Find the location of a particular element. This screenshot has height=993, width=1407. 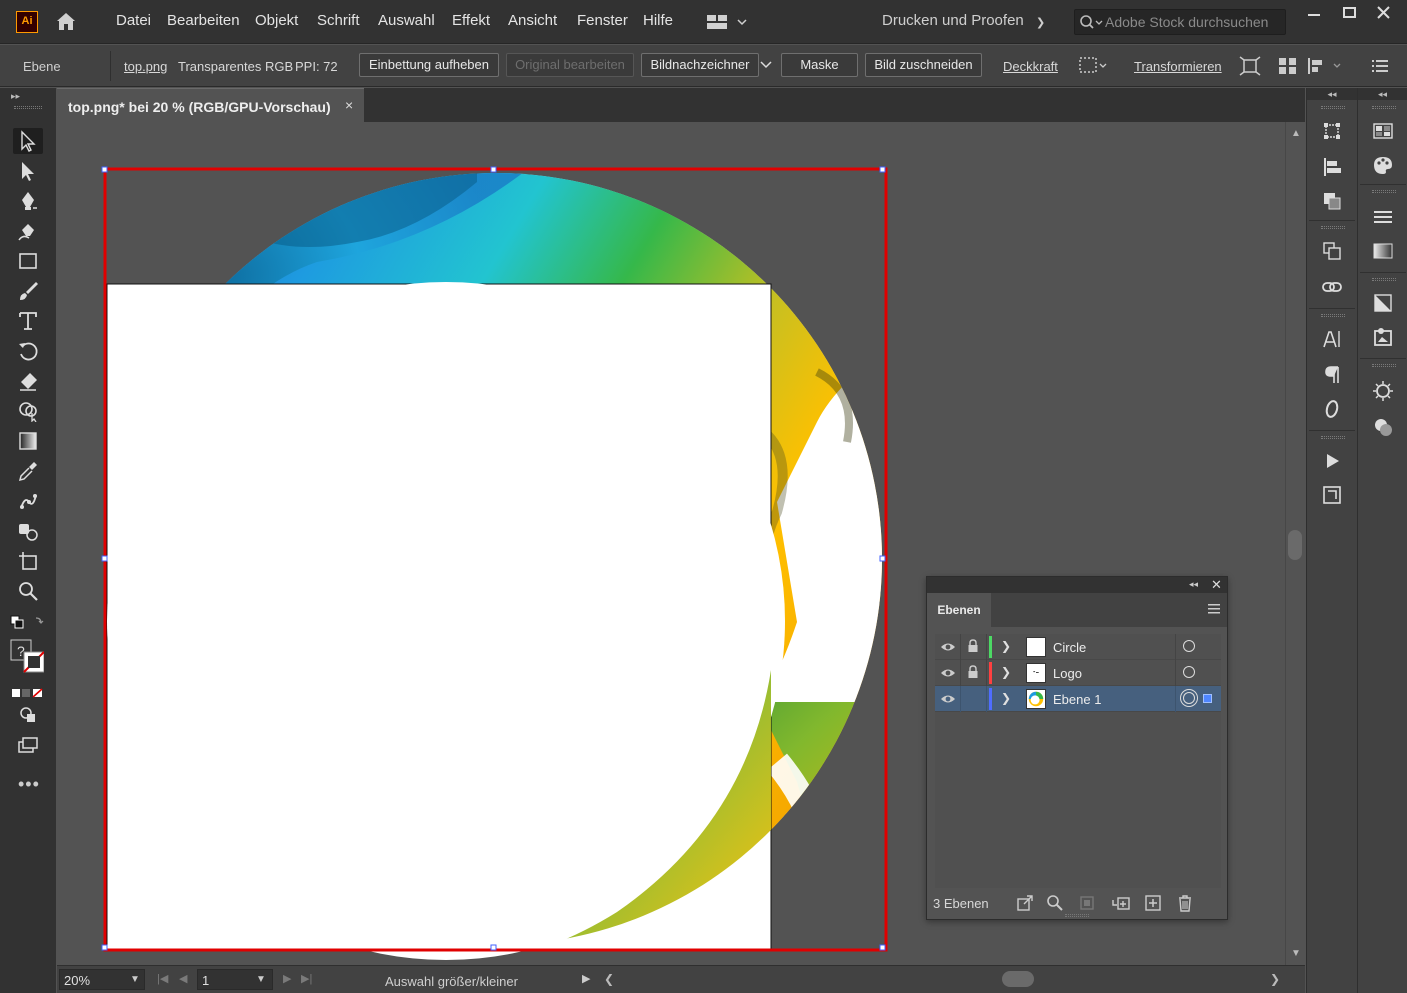

control-bar-menu-button is located at coordinates (1380, 66).